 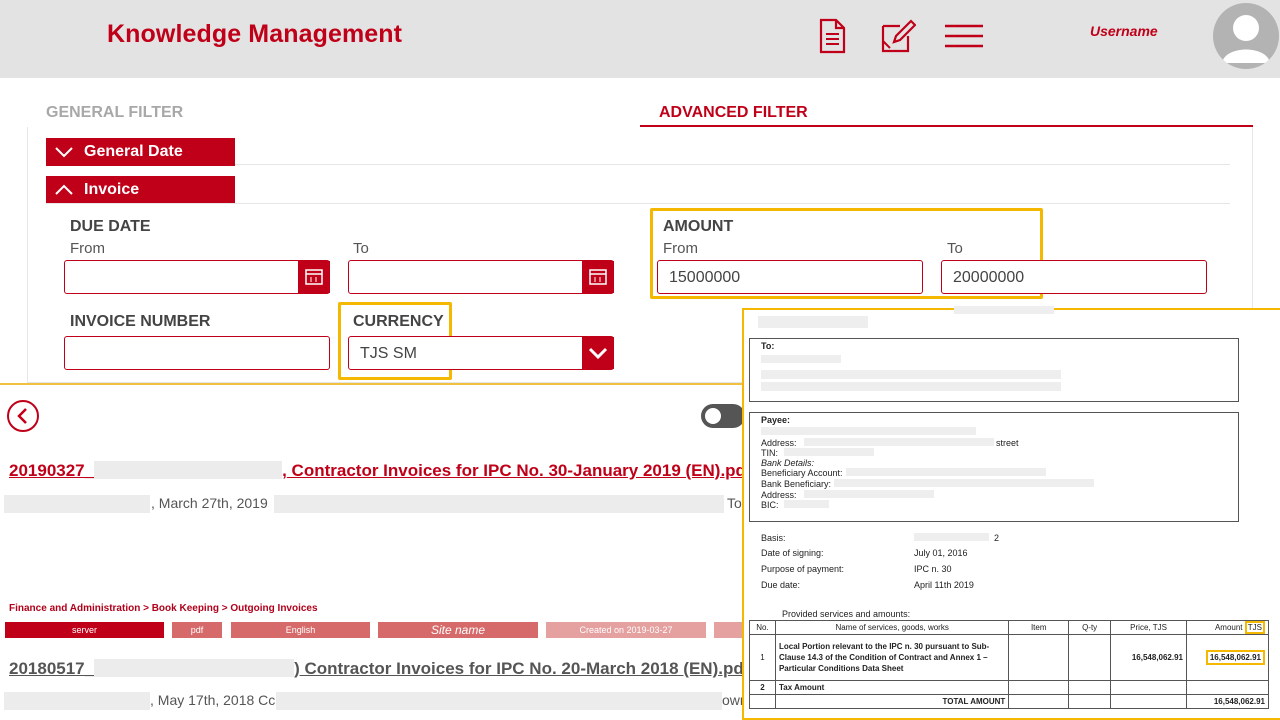 I want to click on basis-value: 2, so click(x=997, y=538).